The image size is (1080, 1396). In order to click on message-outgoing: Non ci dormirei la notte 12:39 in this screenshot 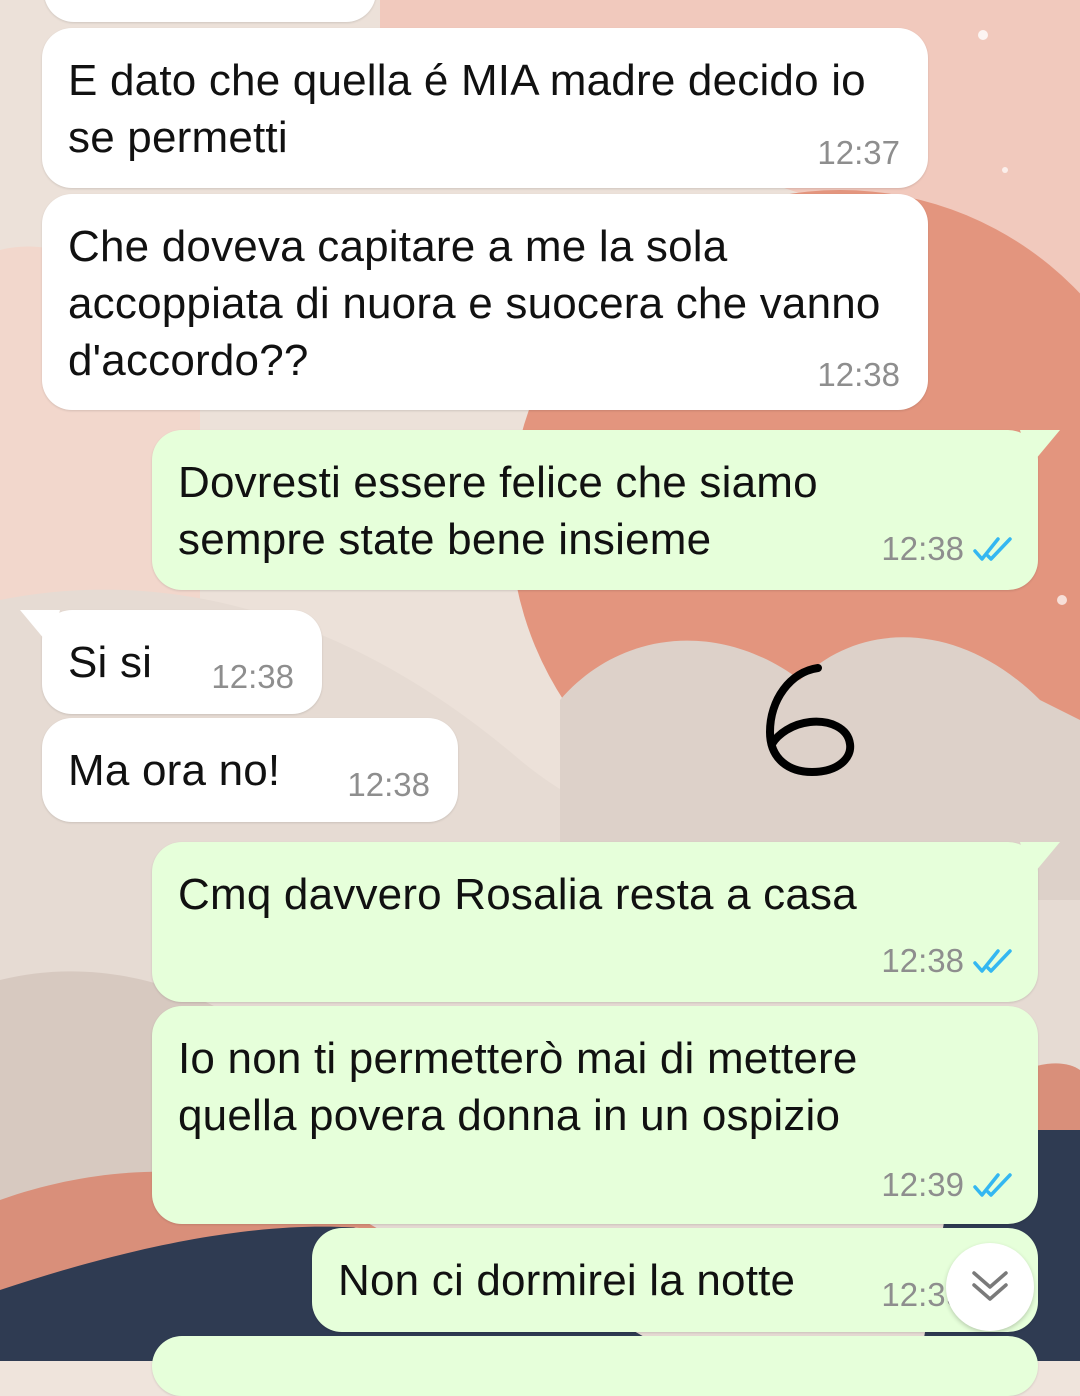, I will do `click(675, 1280)`.